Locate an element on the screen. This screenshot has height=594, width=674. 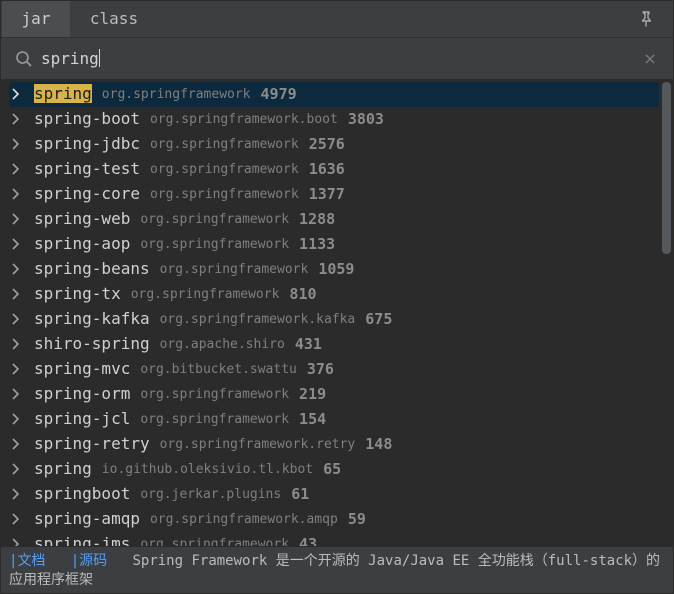
artifact-text: springboot is located at coordinates (82, 493).